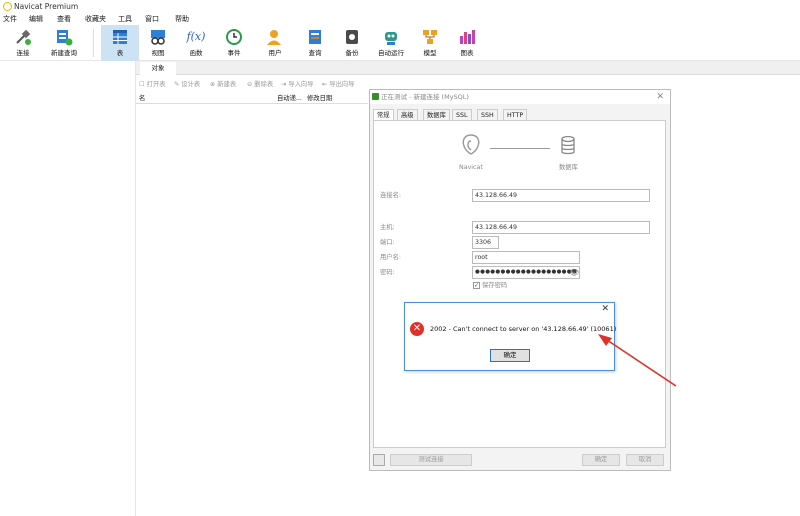 This screenshot has width=800, height=516. Describe the element at coordinates (68, 288) in the screenshot. I see `connection-tree-pane` at that location.